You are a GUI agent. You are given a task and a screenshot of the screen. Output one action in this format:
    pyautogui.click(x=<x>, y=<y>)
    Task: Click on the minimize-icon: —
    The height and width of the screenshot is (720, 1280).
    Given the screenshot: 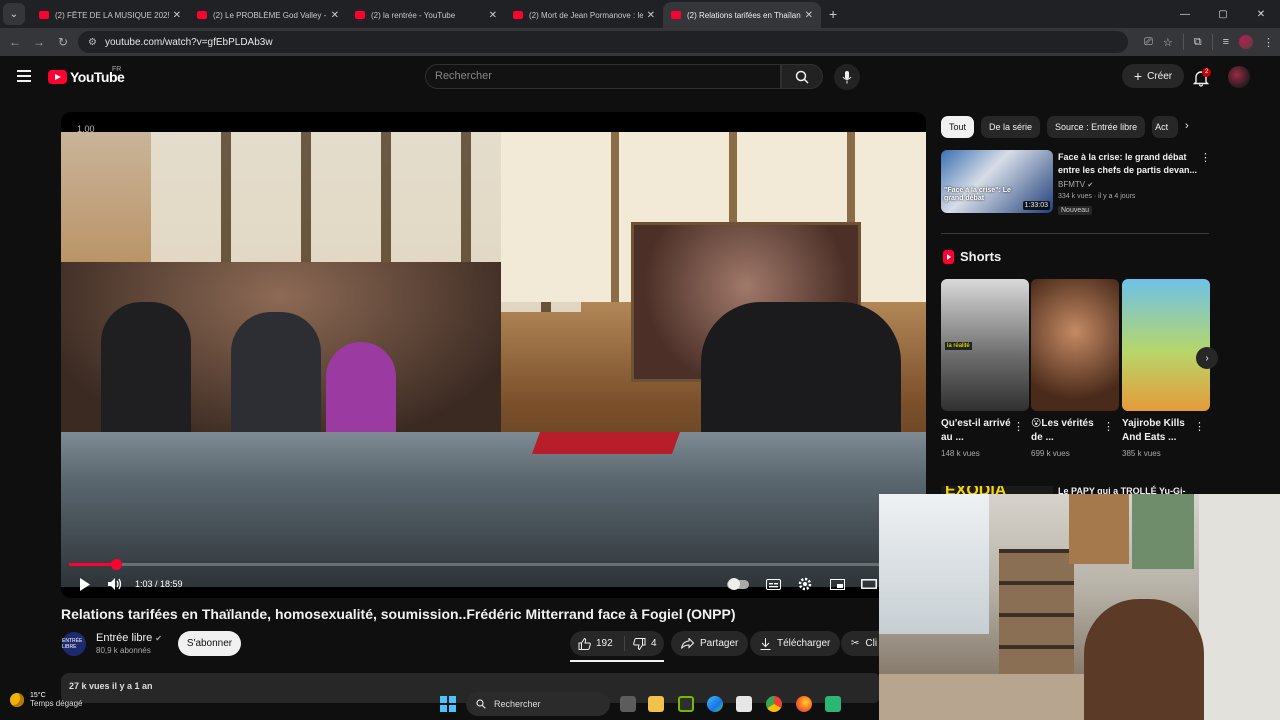 What is the action you would take?
    pyautogui.click(x=1185, y=14)
    